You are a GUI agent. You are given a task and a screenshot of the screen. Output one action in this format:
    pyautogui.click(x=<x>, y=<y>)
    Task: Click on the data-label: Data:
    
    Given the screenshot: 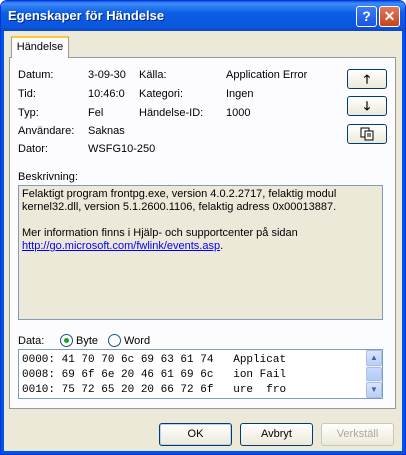 What is the action you would take?
    pyautogui.click(x=31, y=341)
    